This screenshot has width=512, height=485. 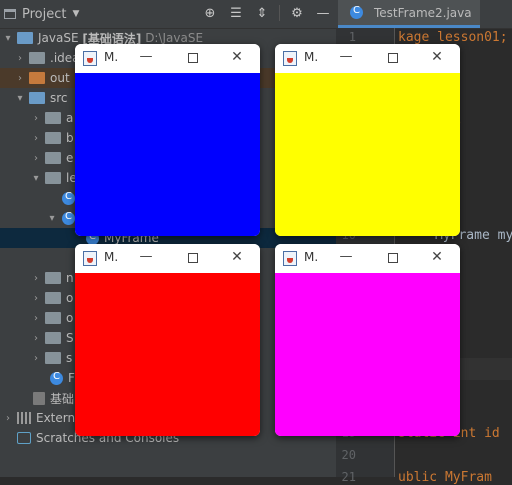 What do you see at coordinates (37, 58) in the screenshot?
I see `folder-icon` at bounding box center [37, 58].